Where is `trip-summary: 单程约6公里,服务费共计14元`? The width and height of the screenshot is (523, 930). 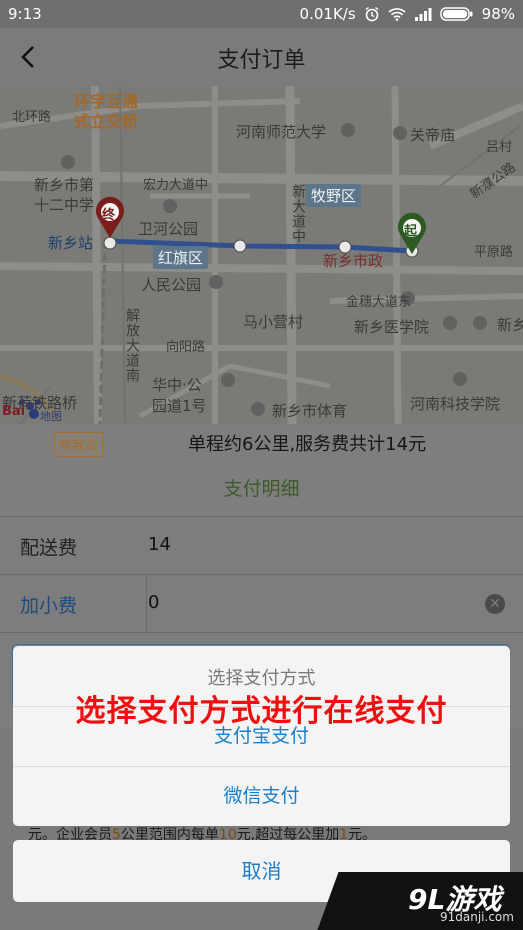
trip-summary: 单程约6公里,服务费共计14元 is located at coordinates (307, 444).